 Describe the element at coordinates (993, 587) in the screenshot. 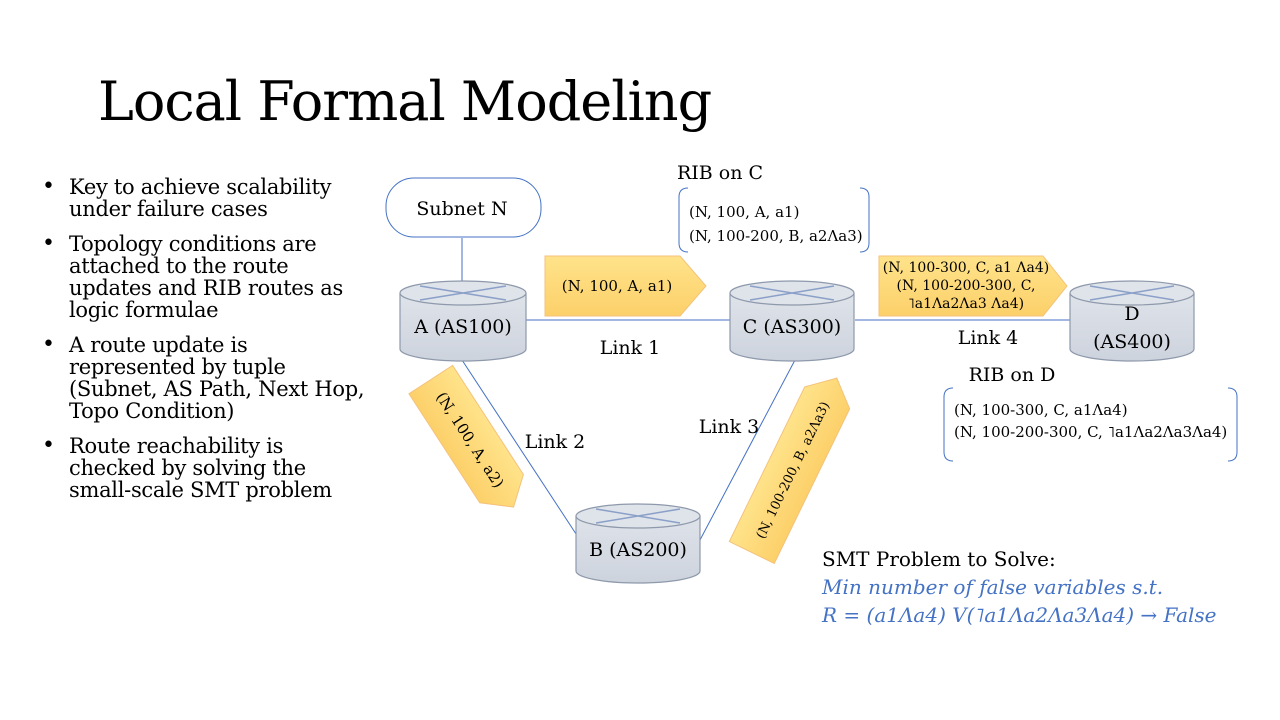

I see `smt-line-1: Min number of false variables s.t.` at that location.